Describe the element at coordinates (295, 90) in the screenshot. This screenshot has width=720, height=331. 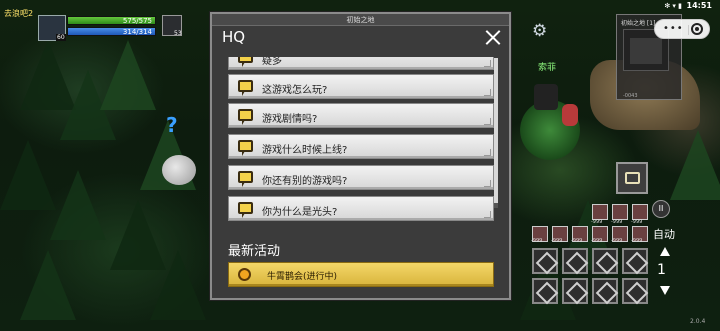
I see `question-label: 这游戏怎么玩?` at that location.